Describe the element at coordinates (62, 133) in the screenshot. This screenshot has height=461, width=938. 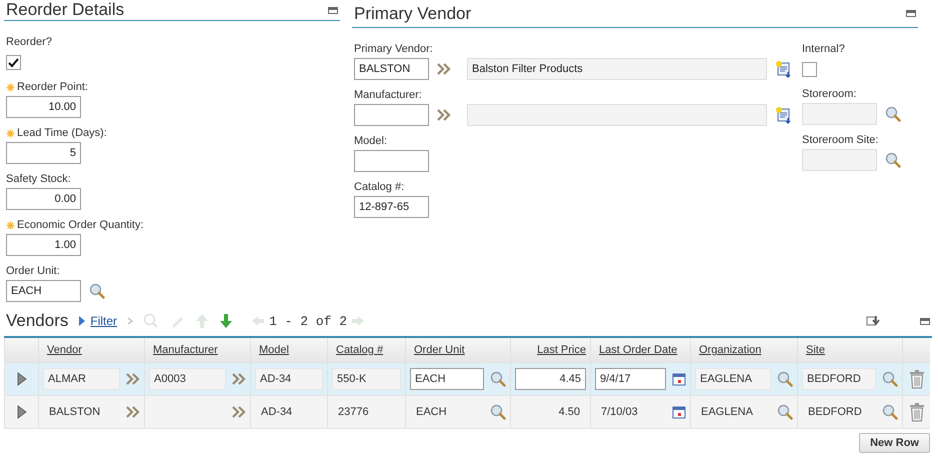
I see `field-label: Lead Time (Days):` at that location.